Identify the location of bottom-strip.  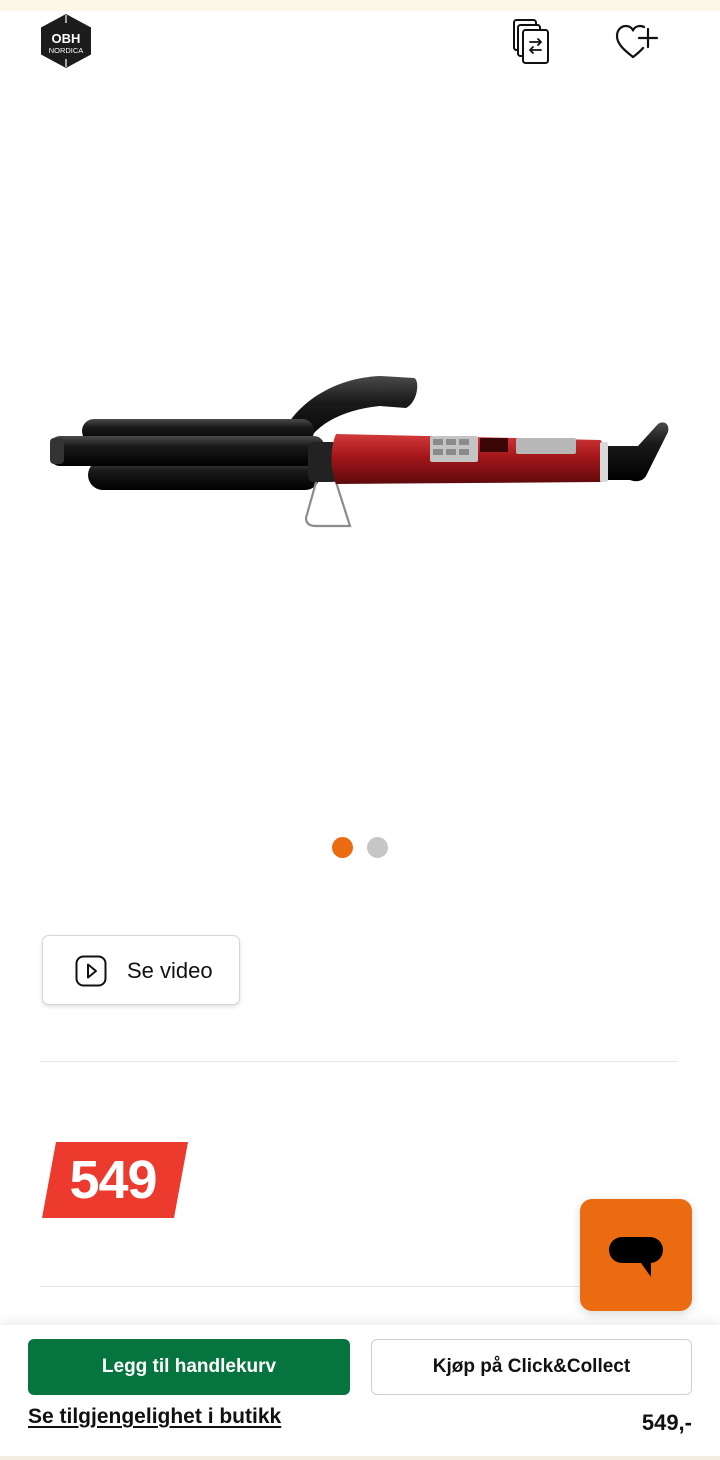
(360, 1458).